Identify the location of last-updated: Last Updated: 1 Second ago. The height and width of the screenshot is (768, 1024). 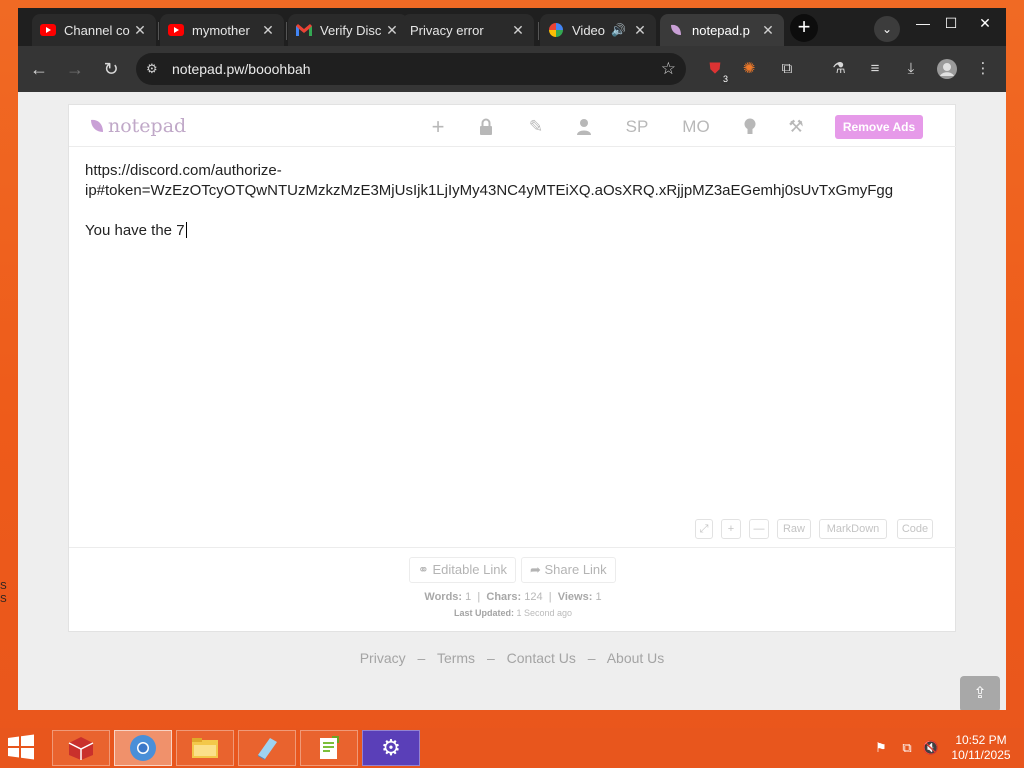
(513, 613).